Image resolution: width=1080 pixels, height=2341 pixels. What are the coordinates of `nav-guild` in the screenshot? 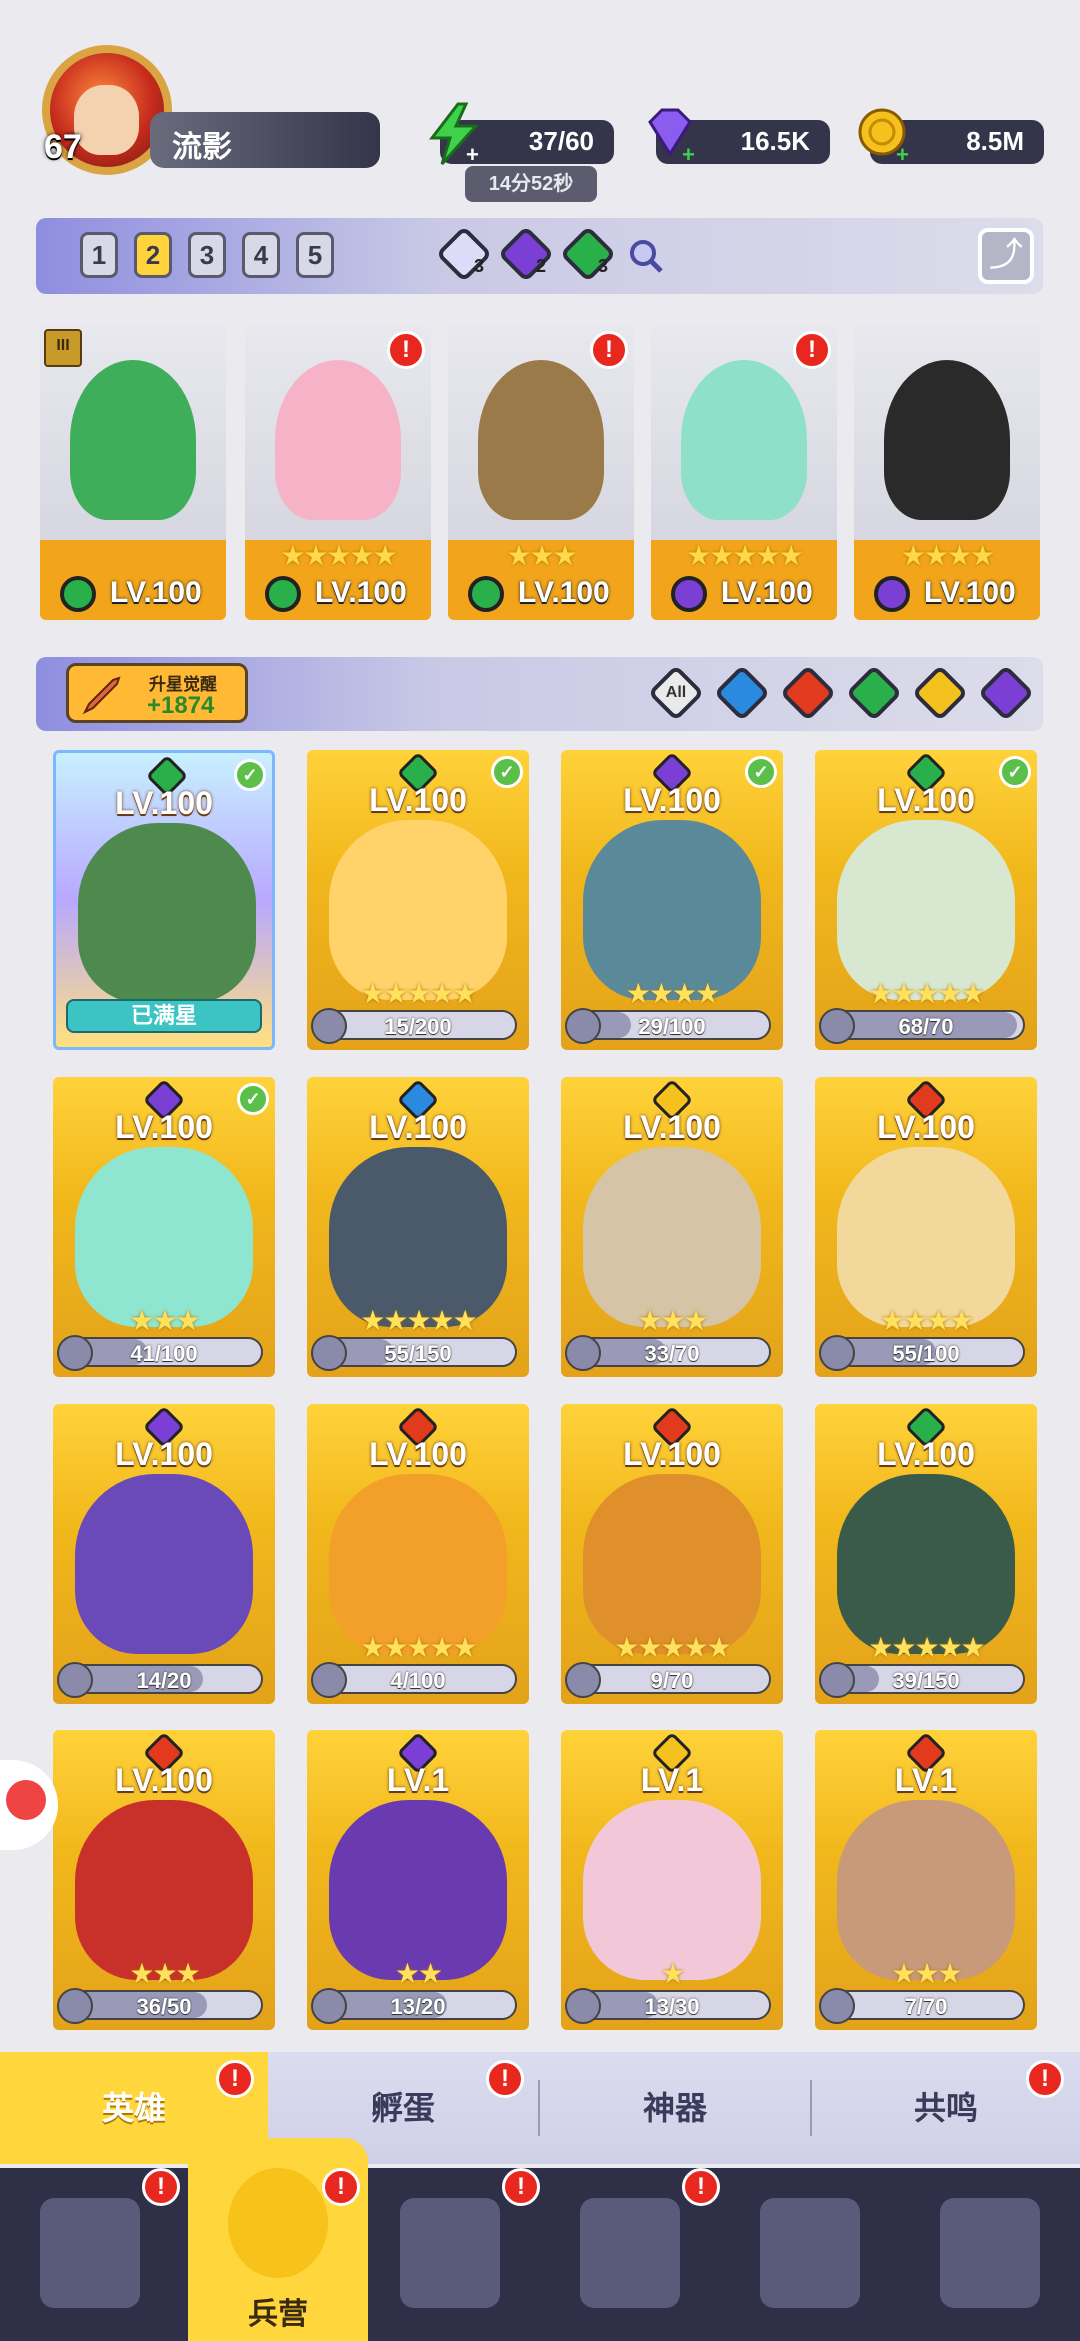 It's located at (990, 2254).